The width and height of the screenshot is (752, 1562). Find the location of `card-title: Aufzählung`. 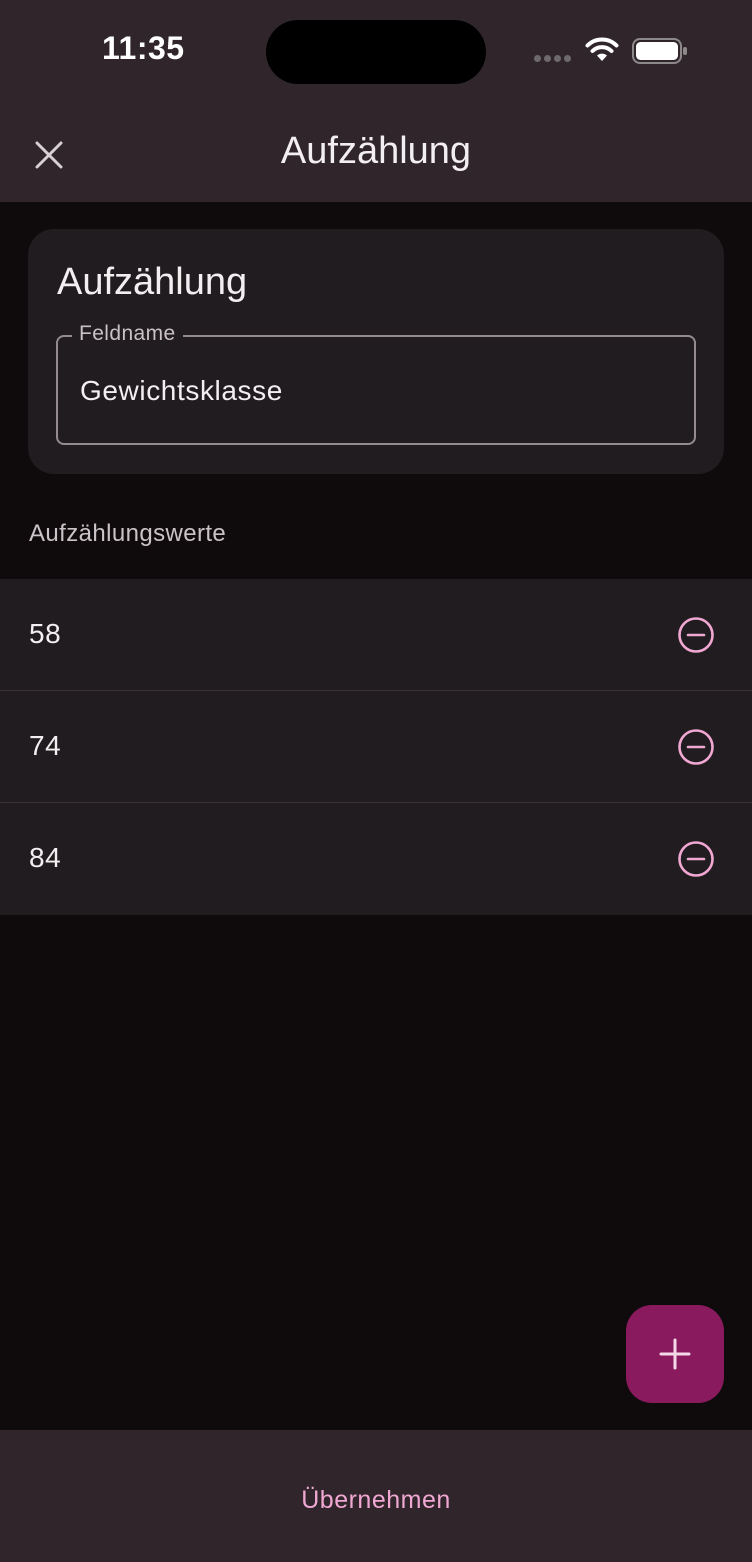

card-title: Aufzählung is located at coordinates (152, 282).